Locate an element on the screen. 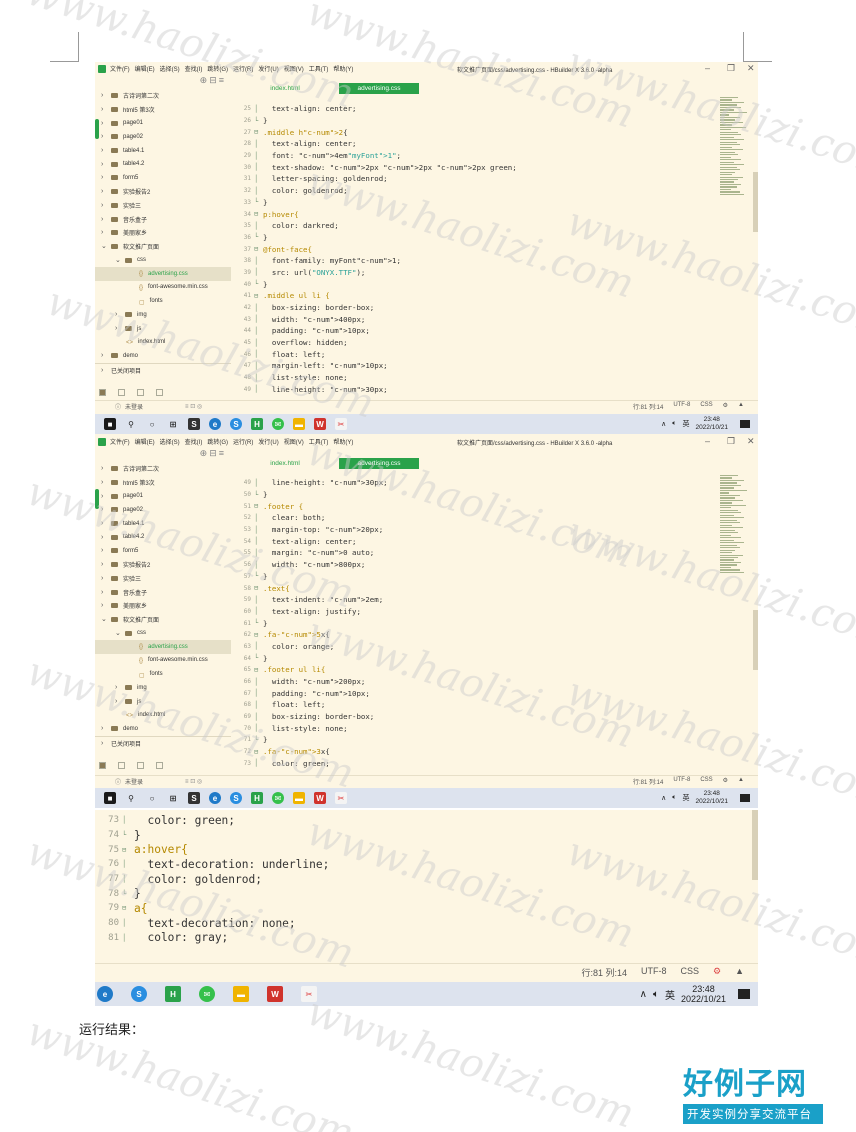  code-line: 57 └} is located at coordinates (470, 577).